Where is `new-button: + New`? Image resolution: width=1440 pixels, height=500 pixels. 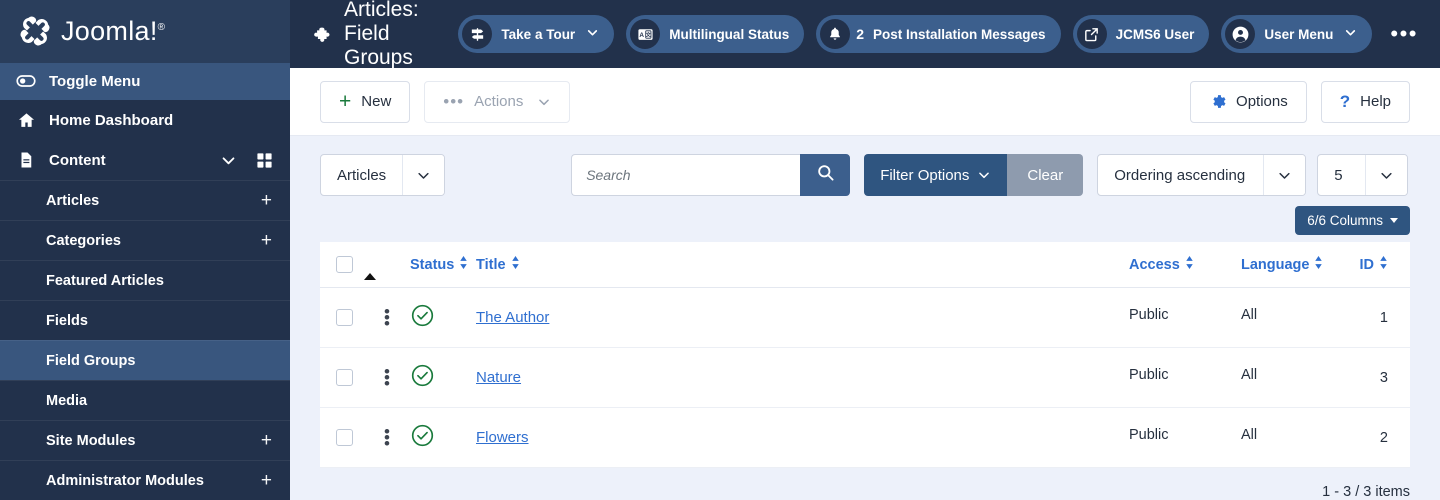 new-button: + New is located at coordinates (365, 101).